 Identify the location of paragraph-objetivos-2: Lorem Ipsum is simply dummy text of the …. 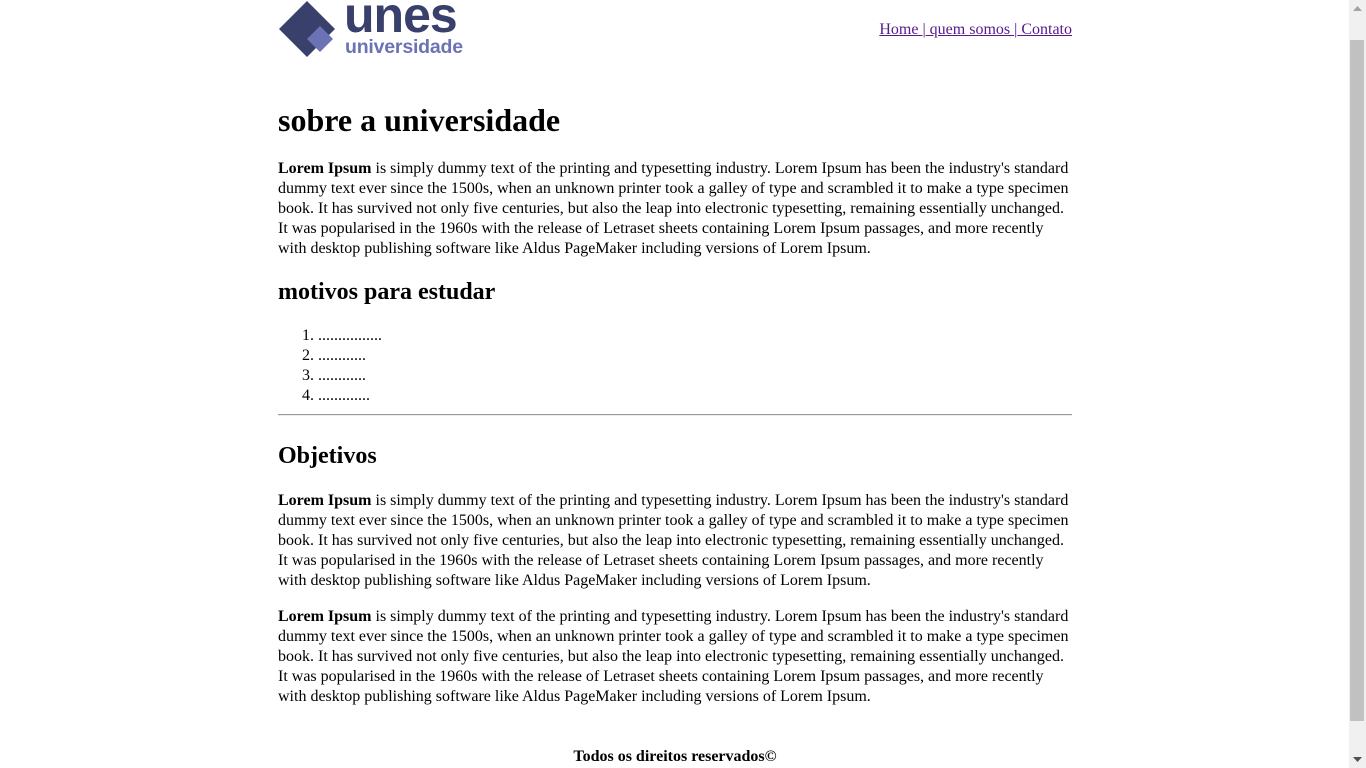
(675, 657).